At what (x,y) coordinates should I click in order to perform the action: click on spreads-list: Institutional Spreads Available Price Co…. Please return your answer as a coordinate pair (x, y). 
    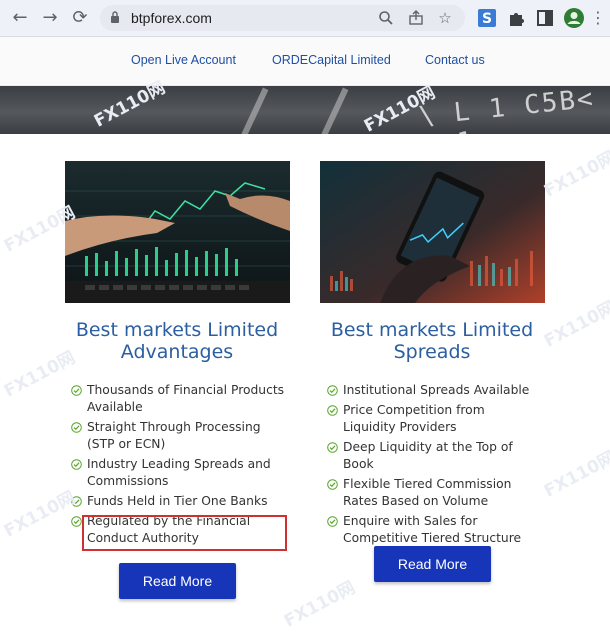
    Looking at the image, I should click on (432, 464).